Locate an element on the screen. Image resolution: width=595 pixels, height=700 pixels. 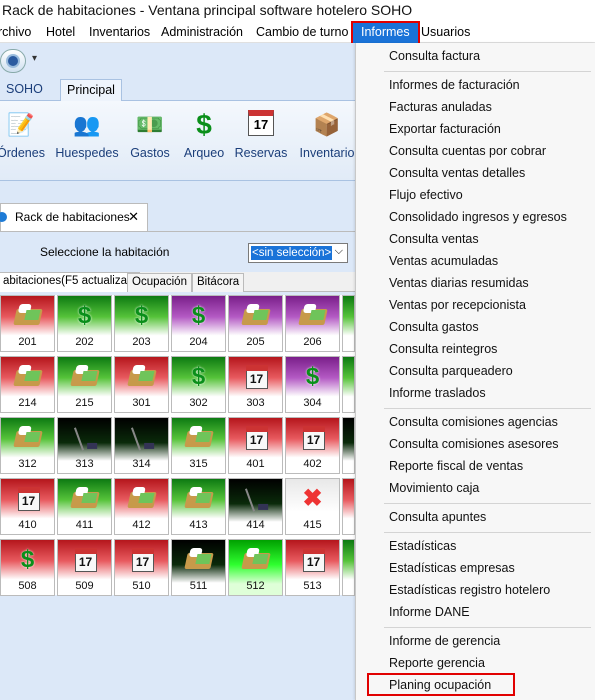
arqueo-button: $ Arqueo is located at coordinates (204, 142).